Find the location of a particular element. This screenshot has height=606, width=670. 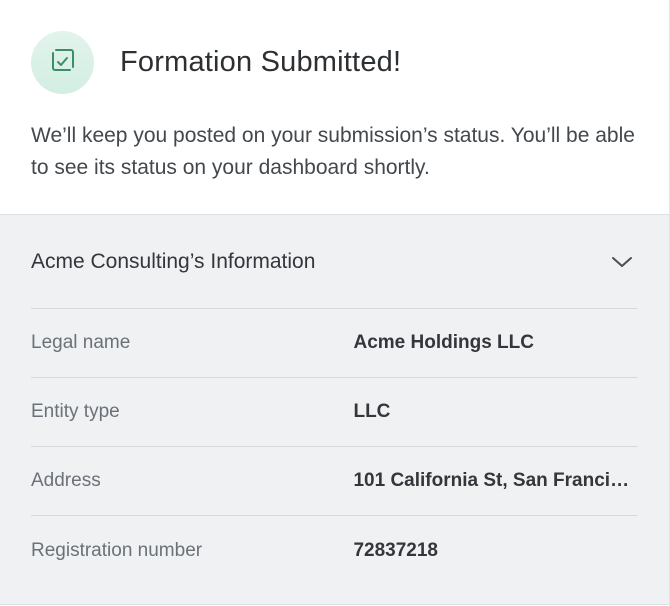

info-label: Registration number is located at coordinates (117, 550).